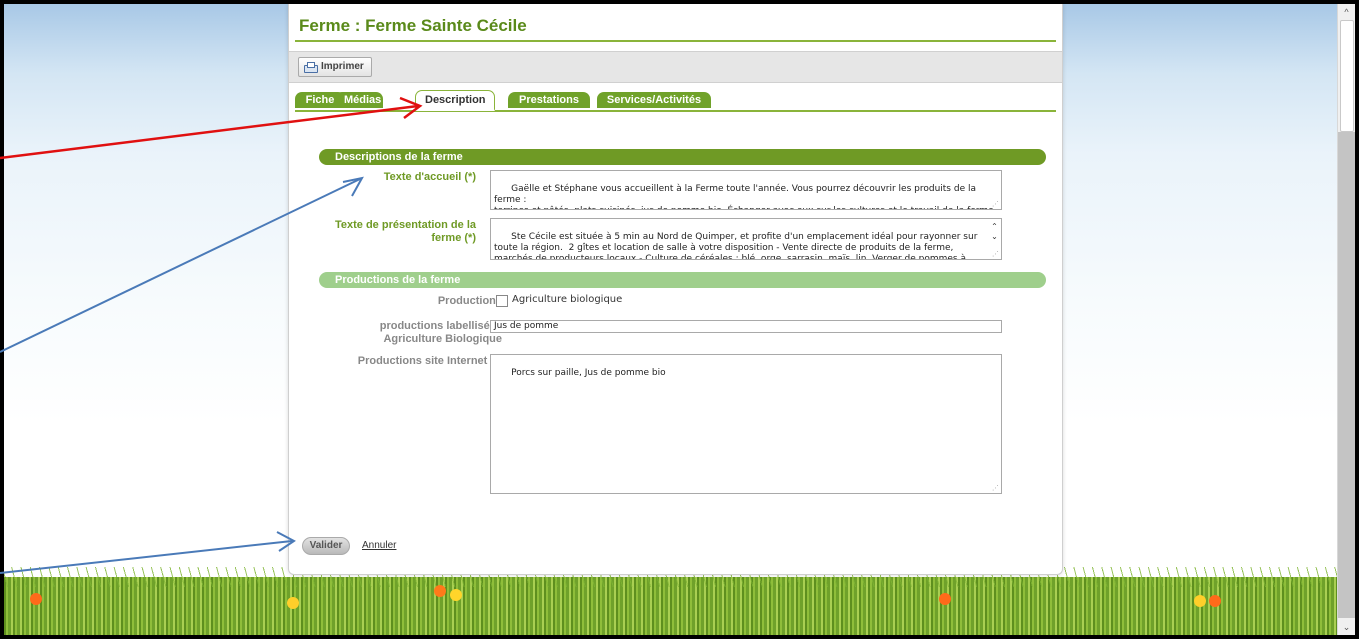  I want to click on scroll-track, so click(1346, 375).